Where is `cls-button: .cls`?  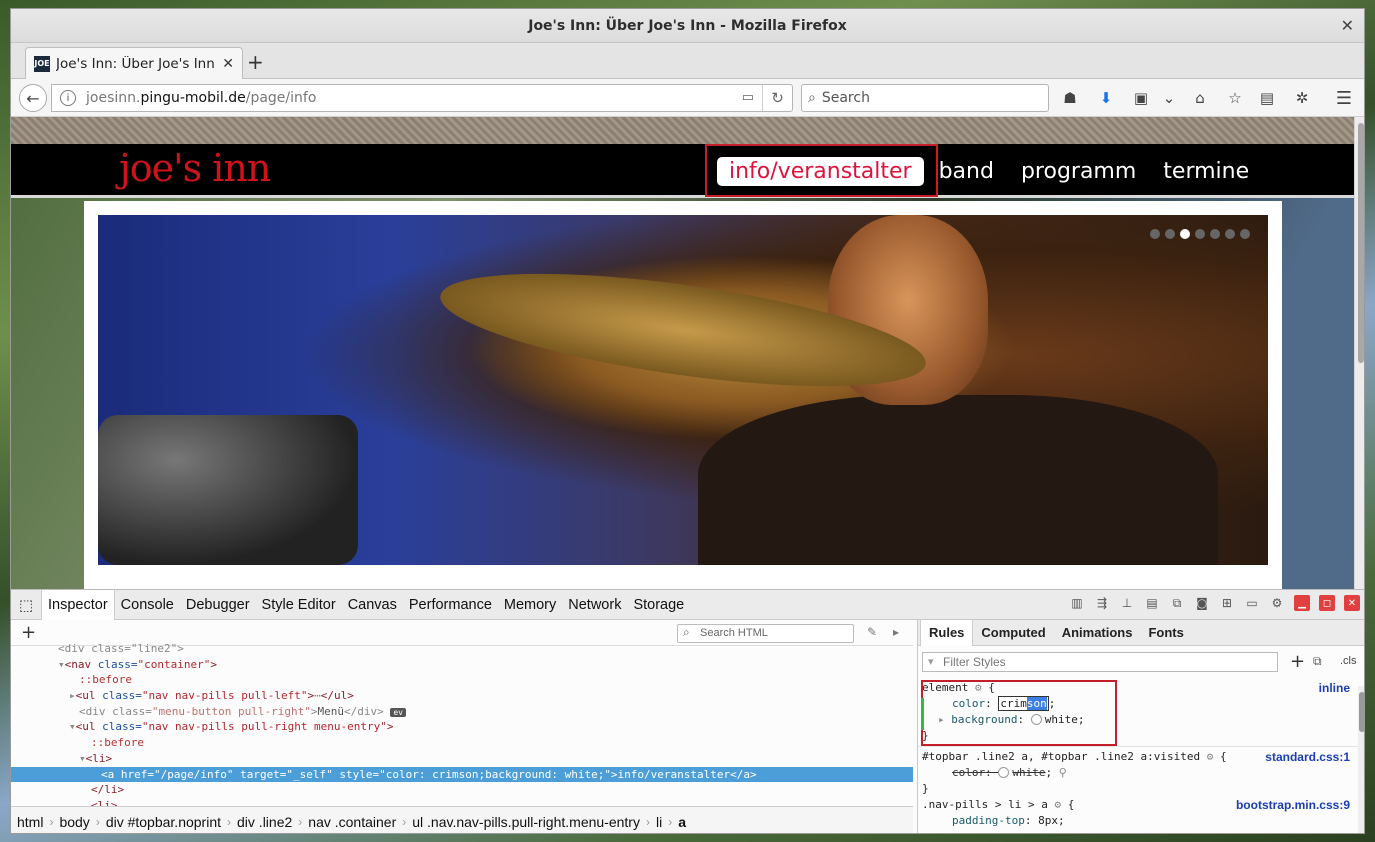
cls-button: .cls is located at coordinates (1348, 661).